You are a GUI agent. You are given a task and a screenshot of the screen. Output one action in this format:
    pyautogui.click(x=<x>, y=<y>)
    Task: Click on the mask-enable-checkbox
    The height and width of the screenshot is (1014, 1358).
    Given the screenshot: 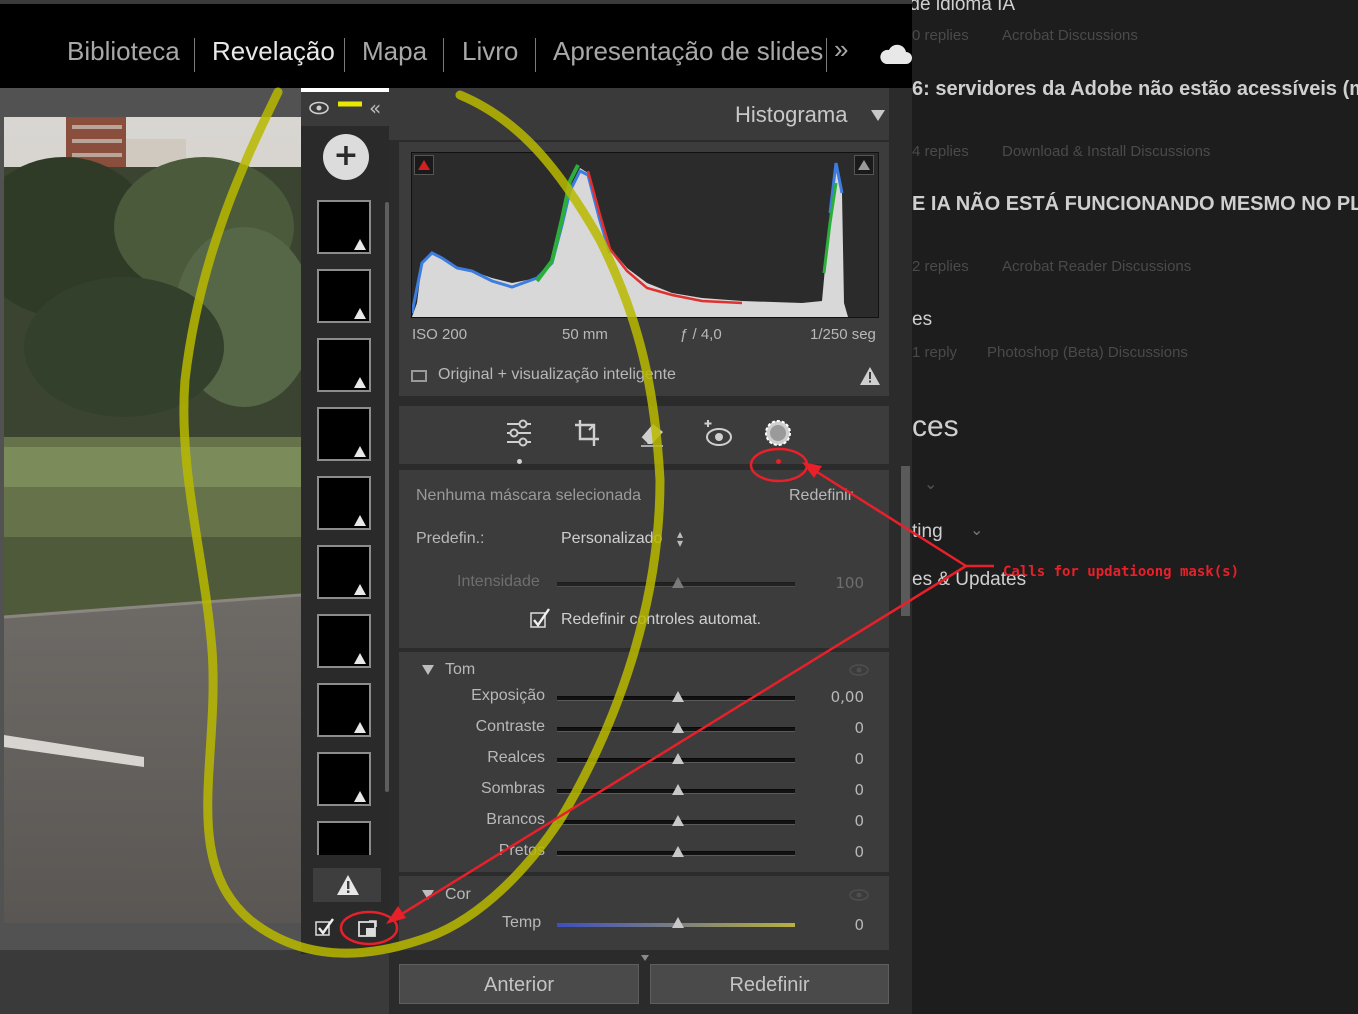 What is the action you would take?
    pyautogui.click(x=326, y=928)
    